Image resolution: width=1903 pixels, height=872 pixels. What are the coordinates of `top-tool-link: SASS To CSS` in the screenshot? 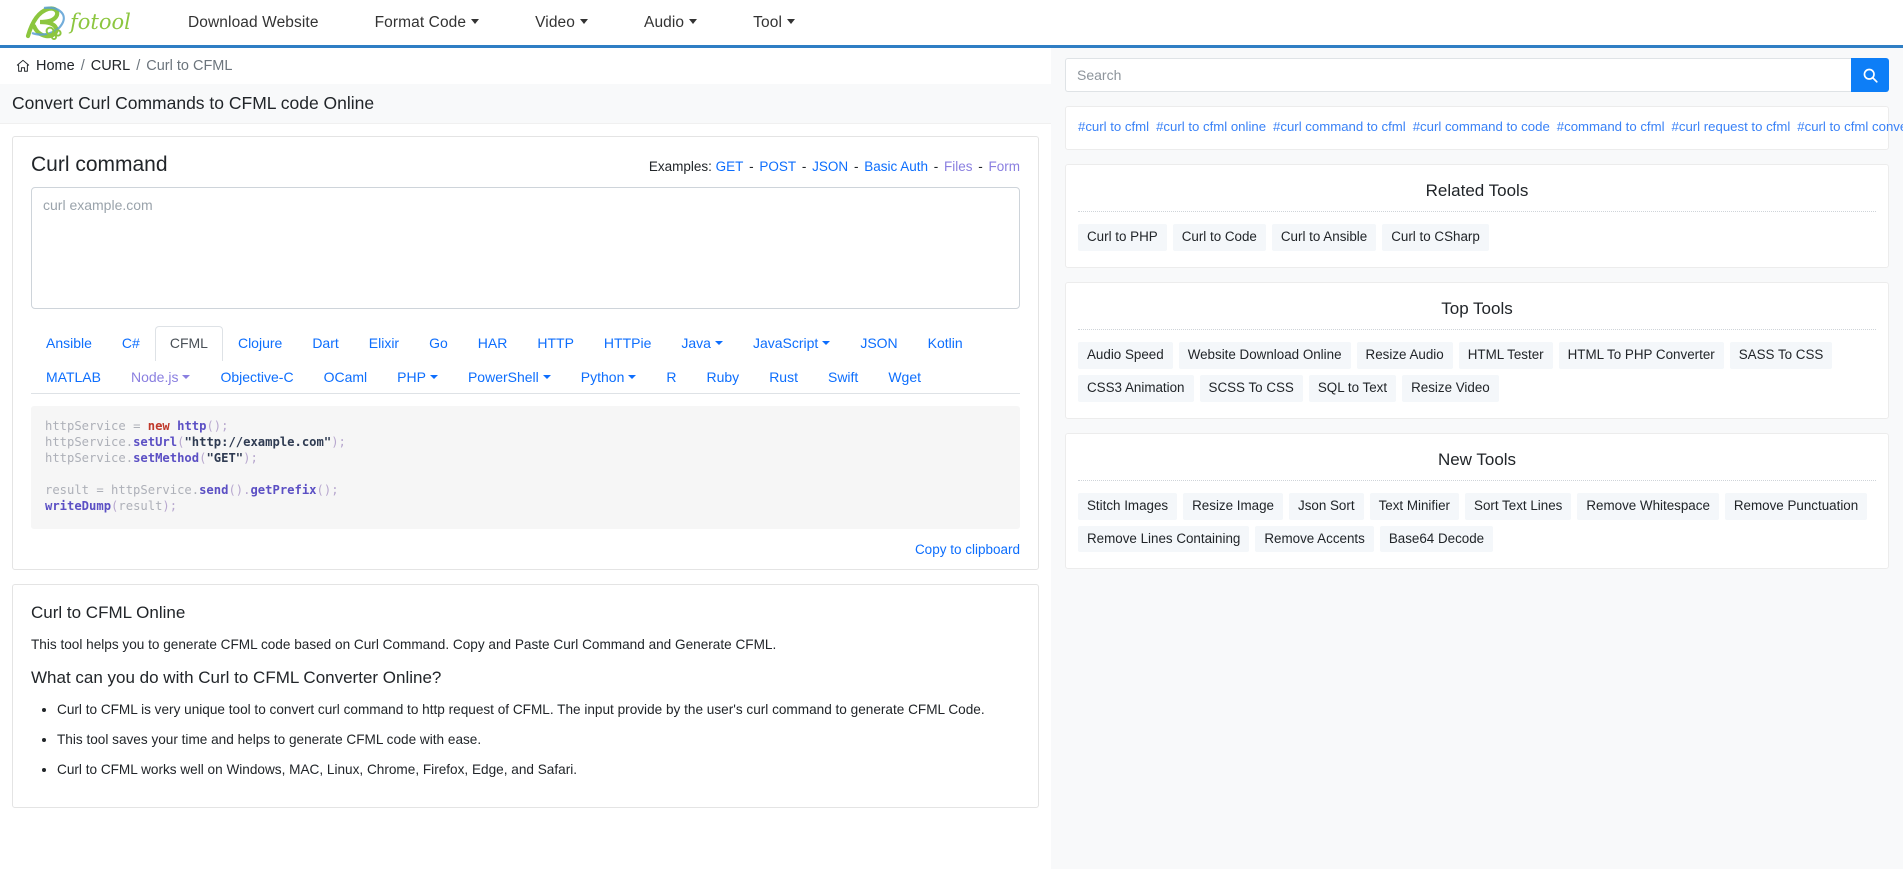 It's located at (1781, 355).